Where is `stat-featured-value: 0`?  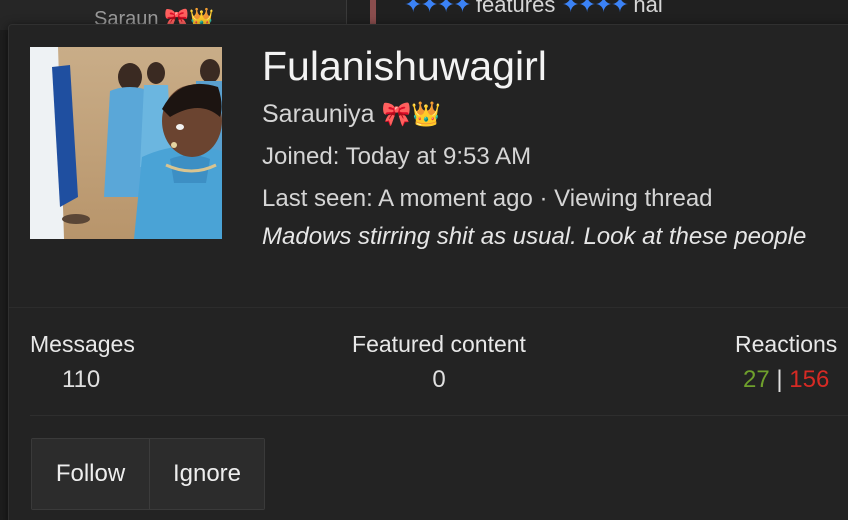 stat-featured-value: 0 is located at coordinates (439, 380).